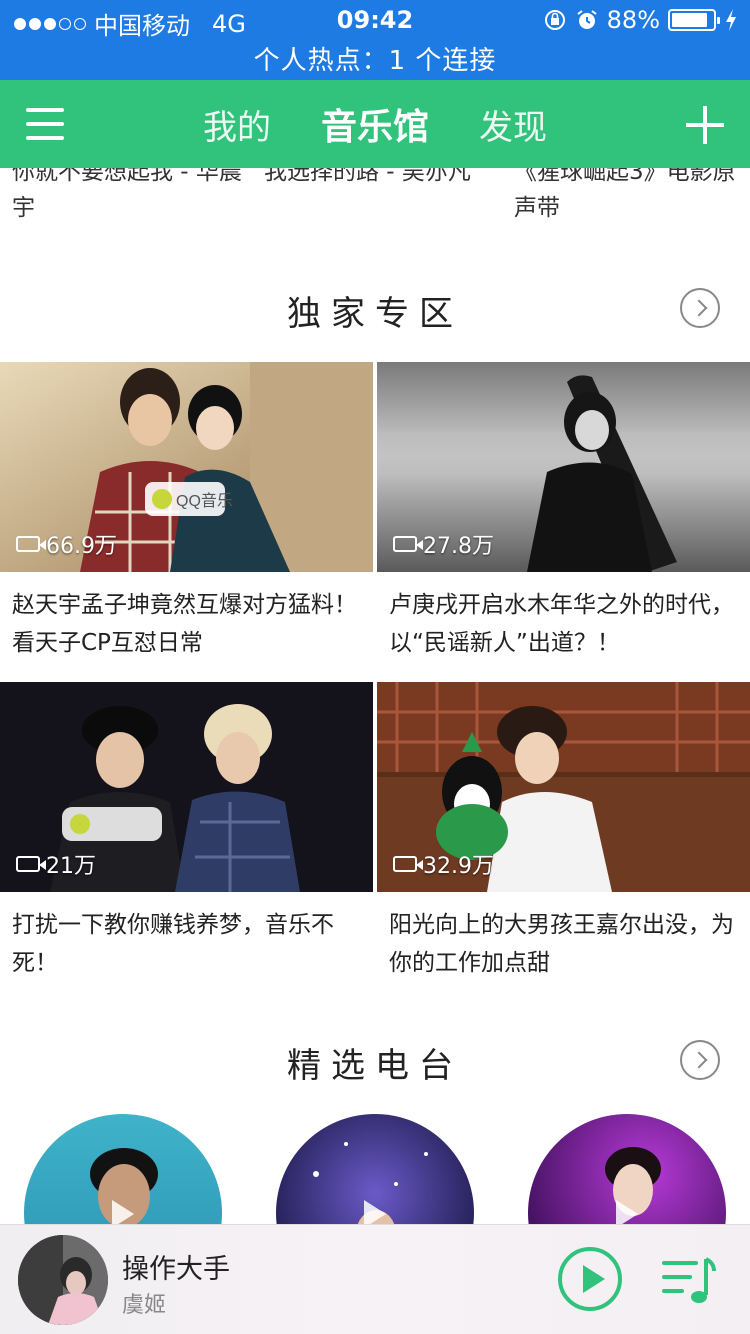 The width and height of the screenshot is (750, 1334). I want to click on charging-bolt-icon, so click(731, 20).